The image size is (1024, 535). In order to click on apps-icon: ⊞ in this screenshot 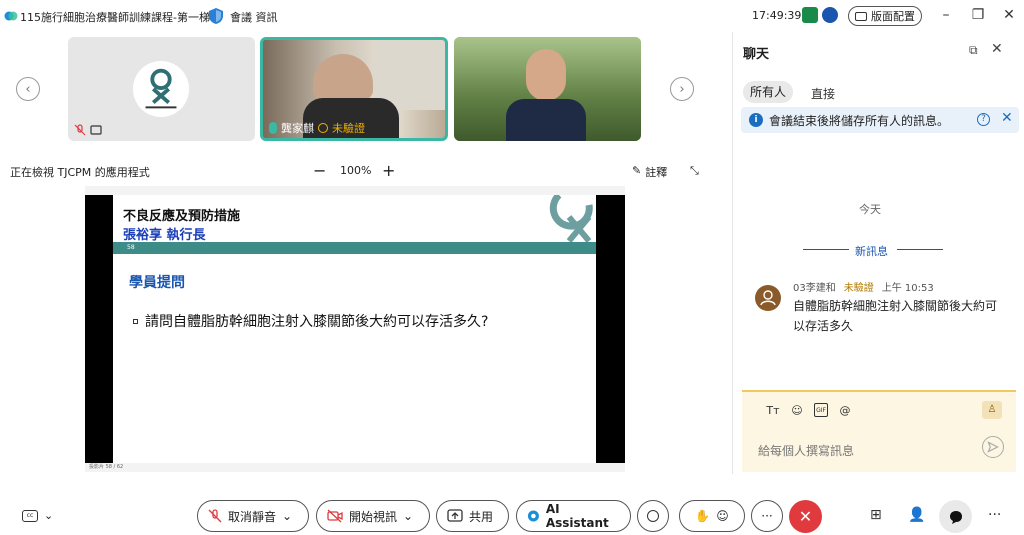, I will do `click(876, 515)`.